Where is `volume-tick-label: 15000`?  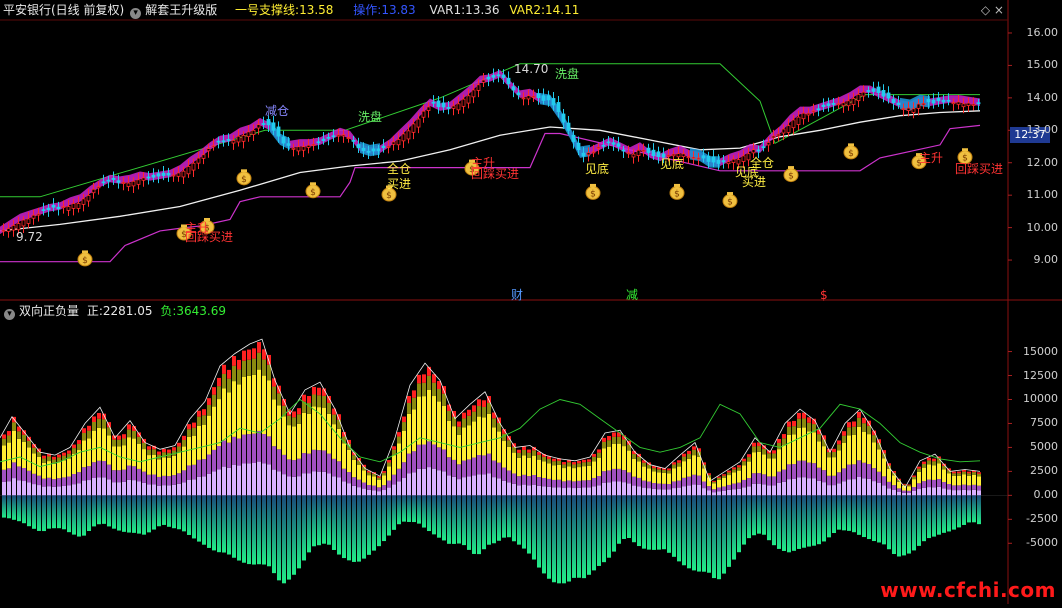 volume-tick-label: 15000 is located at coordinates (1040, 351).